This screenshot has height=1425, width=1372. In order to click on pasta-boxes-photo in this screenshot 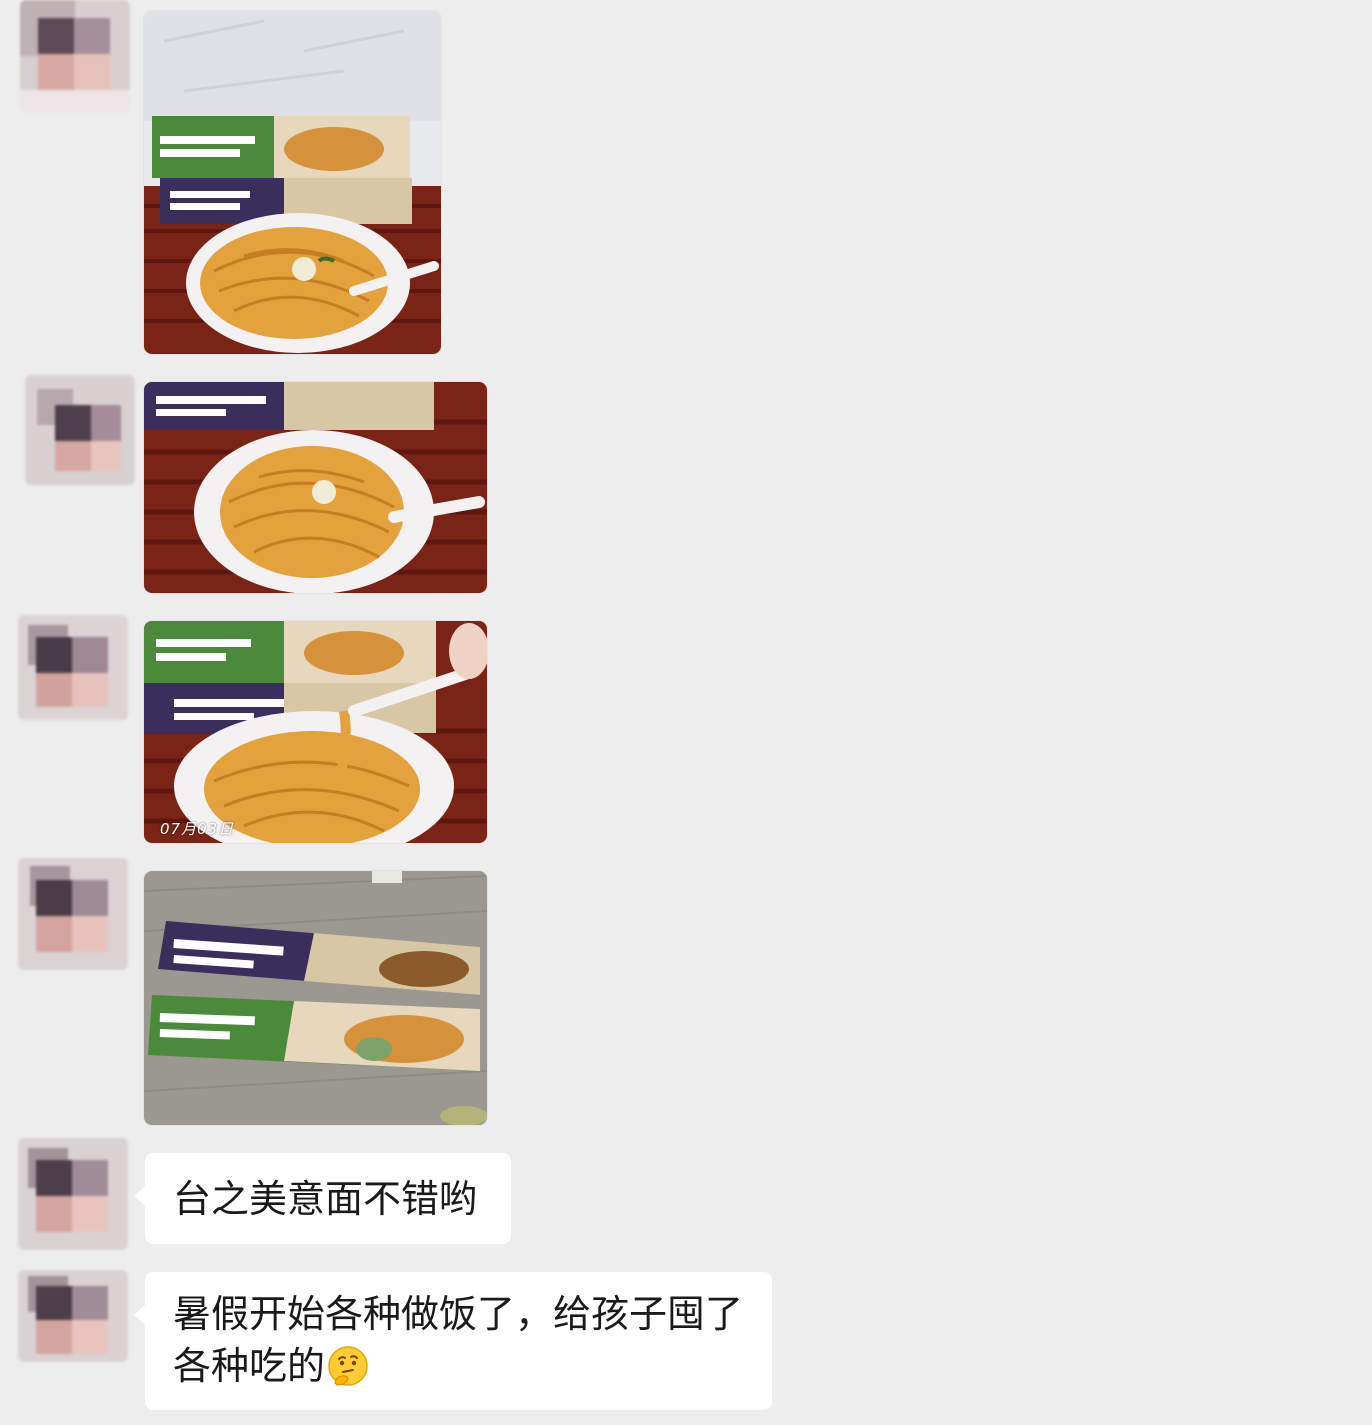, I will do `click(315, 998)`.